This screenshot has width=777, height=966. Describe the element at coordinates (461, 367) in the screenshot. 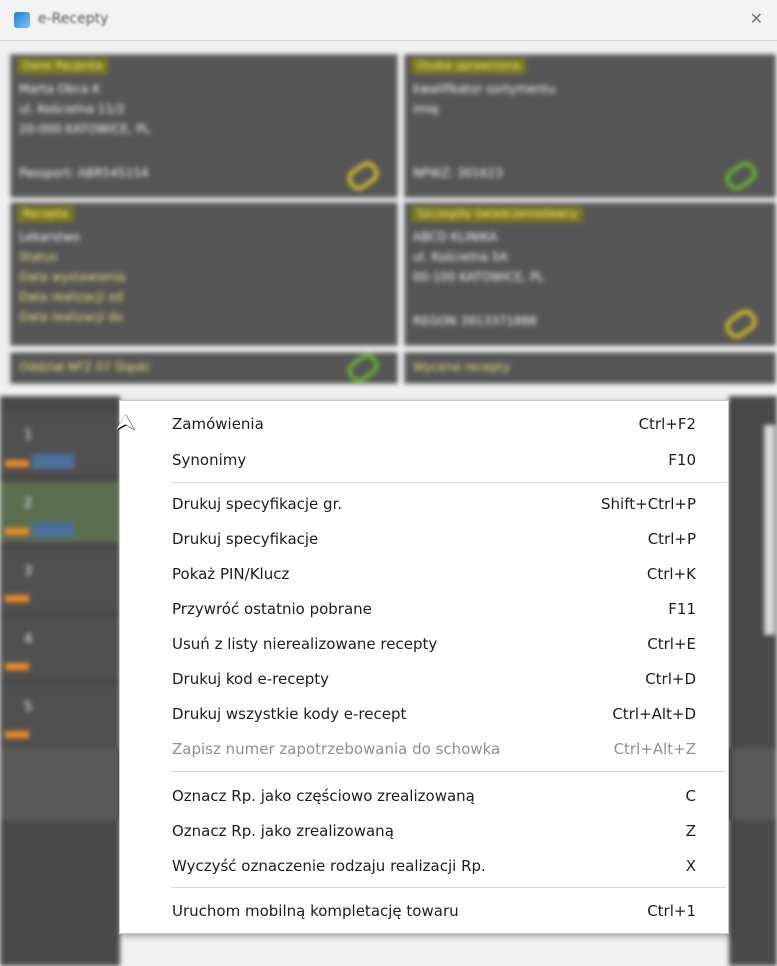

I see `pricing-line: Wycena recepty` at that location.